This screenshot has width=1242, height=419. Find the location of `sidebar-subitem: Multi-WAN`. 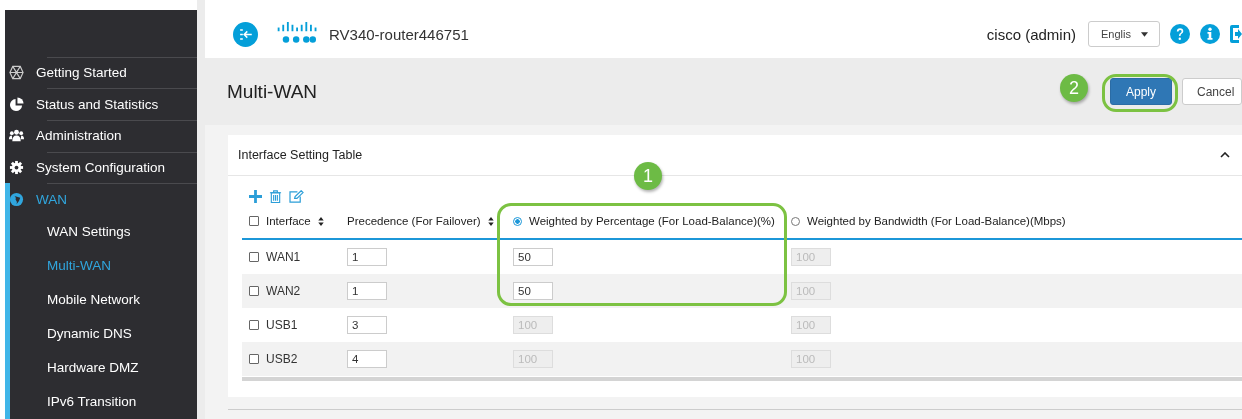

sidebar-subitem: Multi-WAN is located at coordinates (101, 266).